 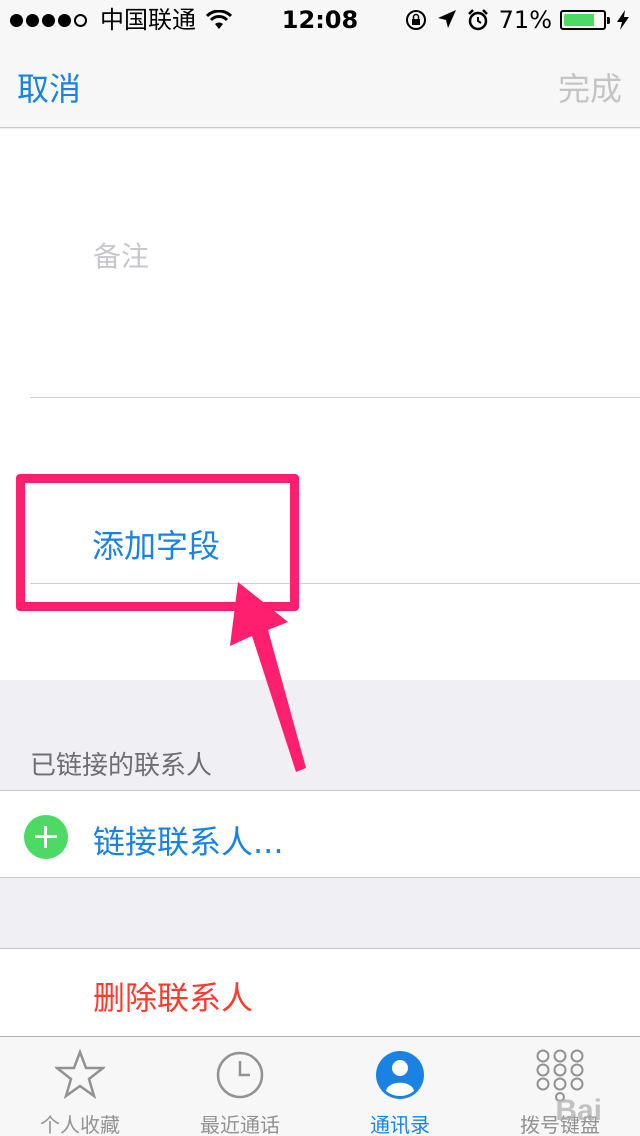 I want to click on status-bar: 中国联通 12:08 71%, so click(x=320, y=20).